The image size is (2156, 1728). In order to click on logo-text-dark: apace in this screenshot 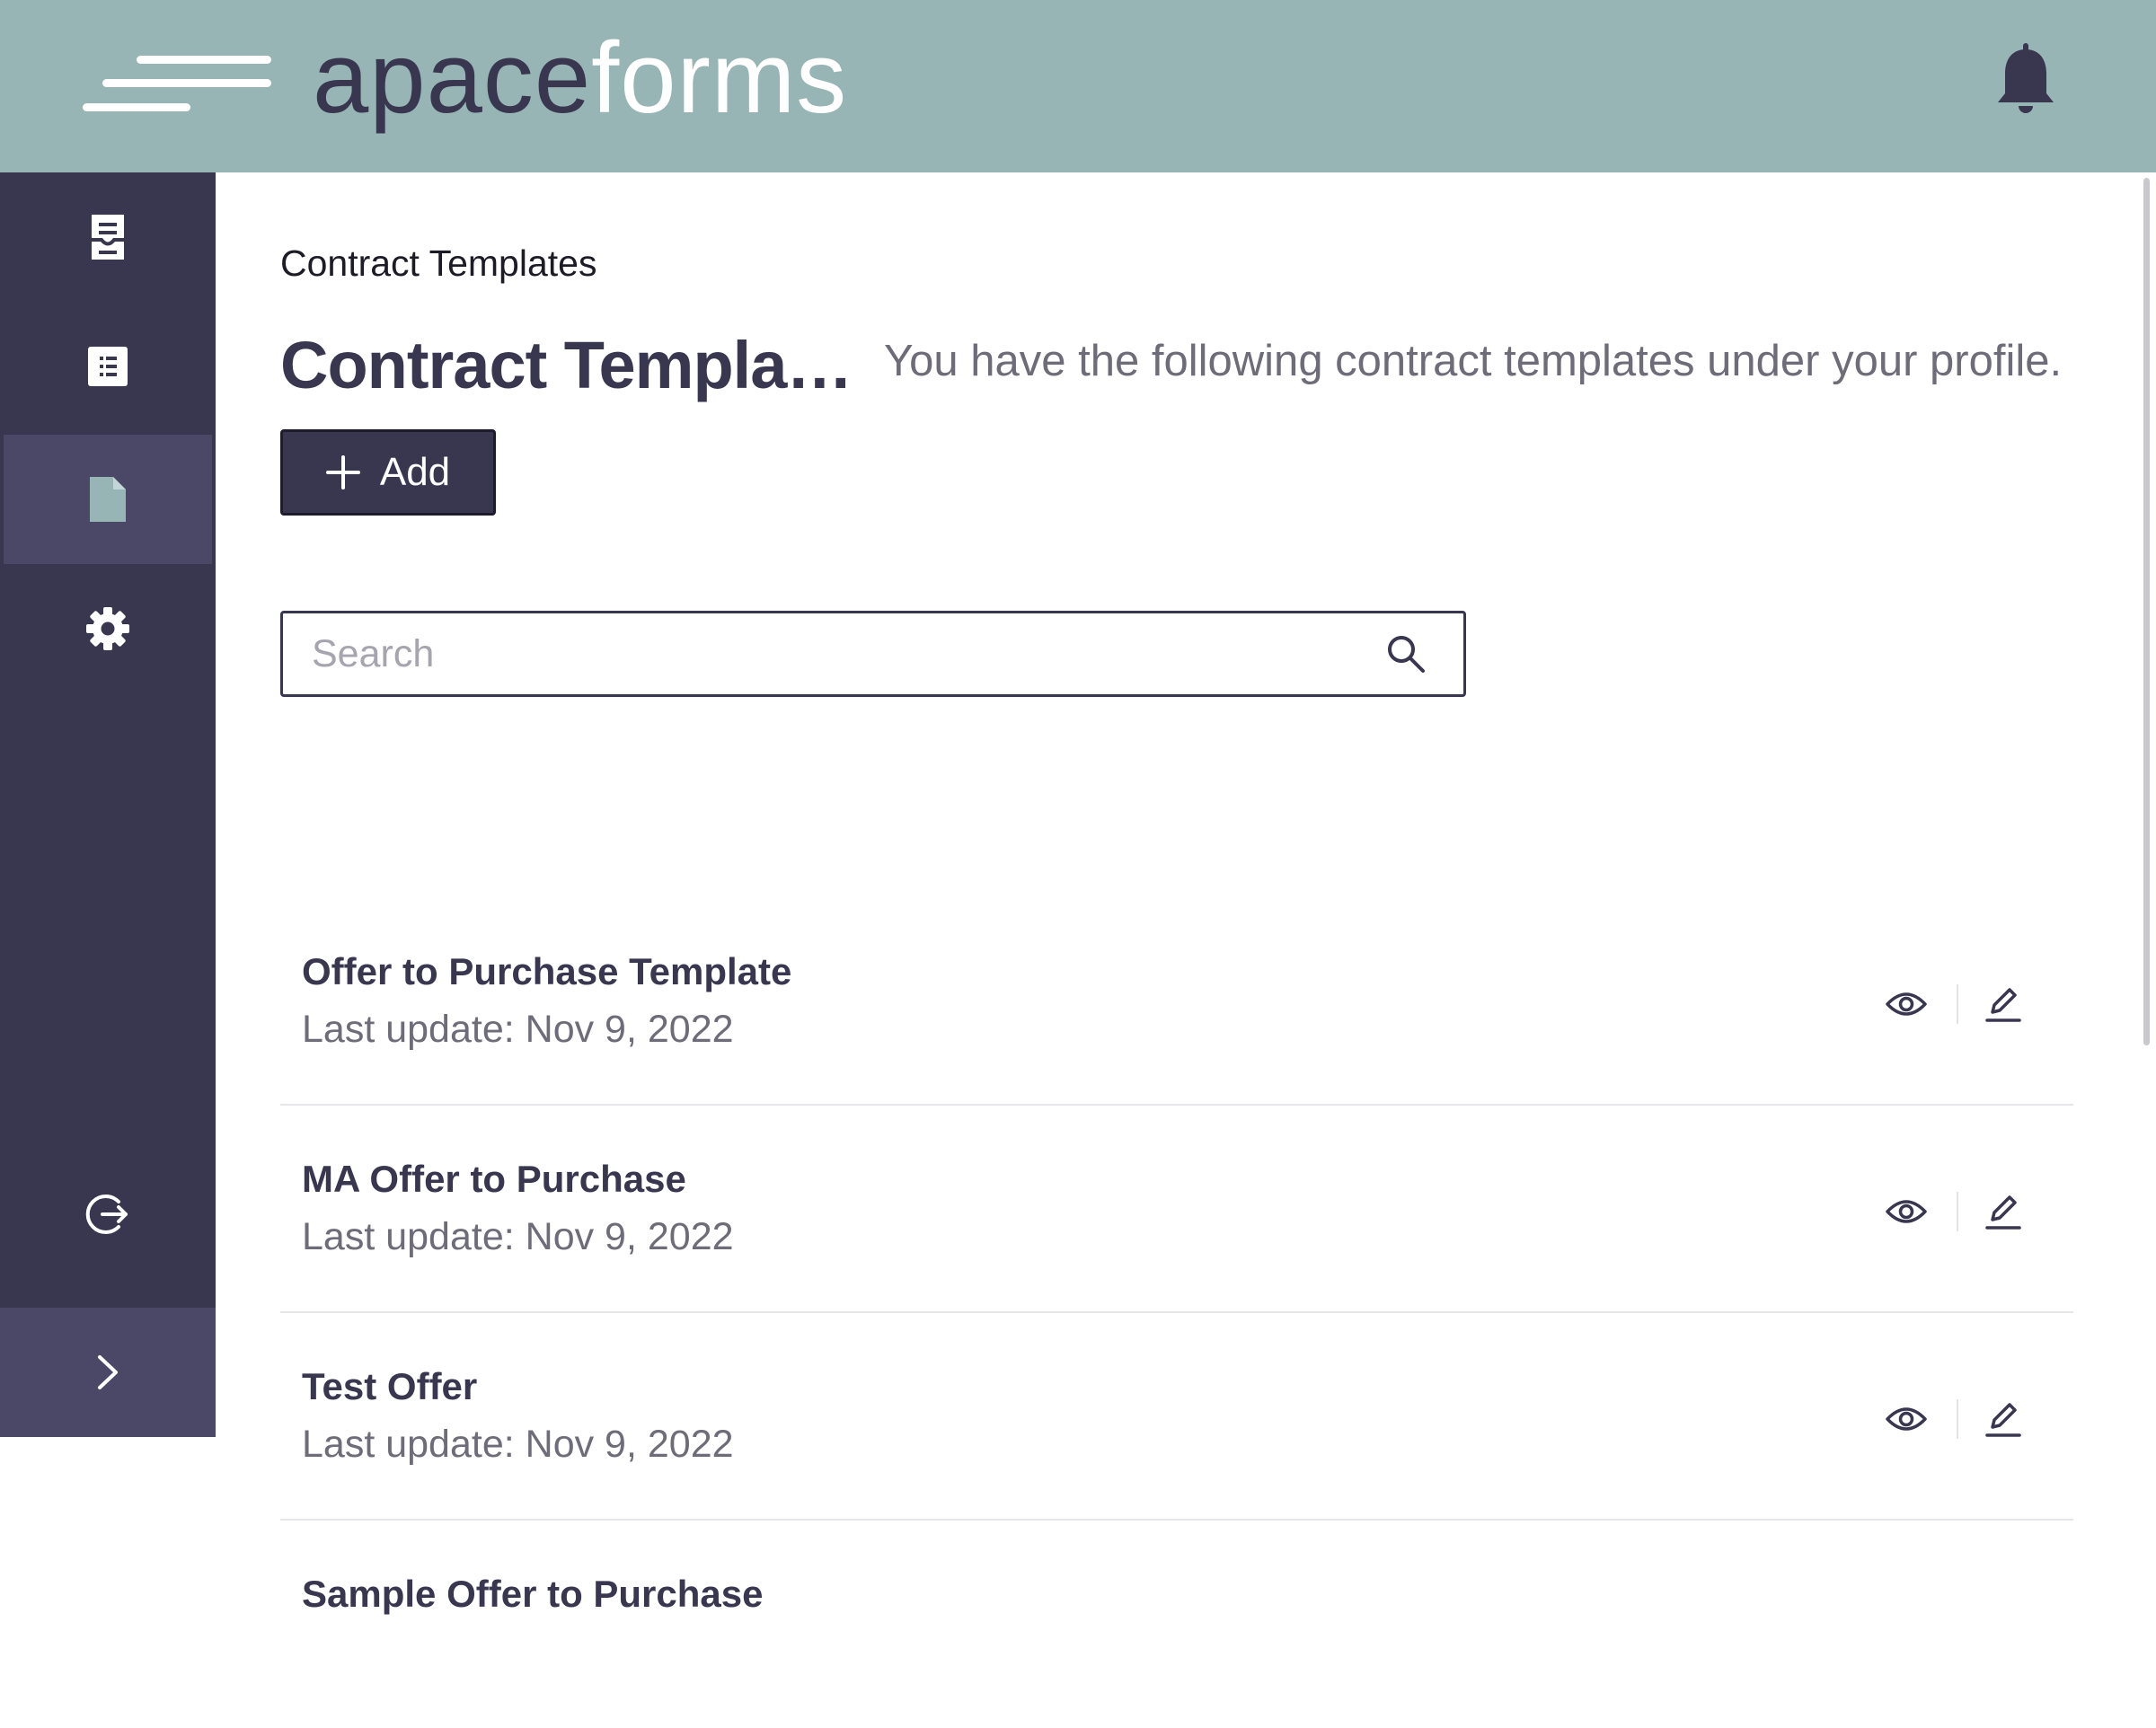, I will do `click(453, 78)`.